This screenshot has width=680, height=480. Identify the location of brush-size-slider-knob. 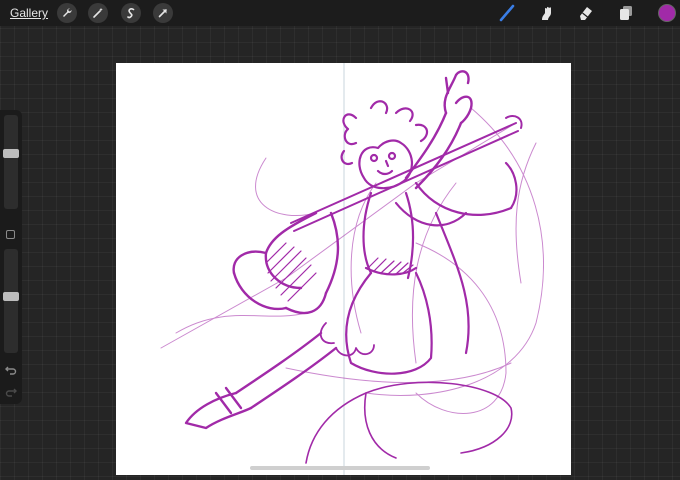
(11, 153).